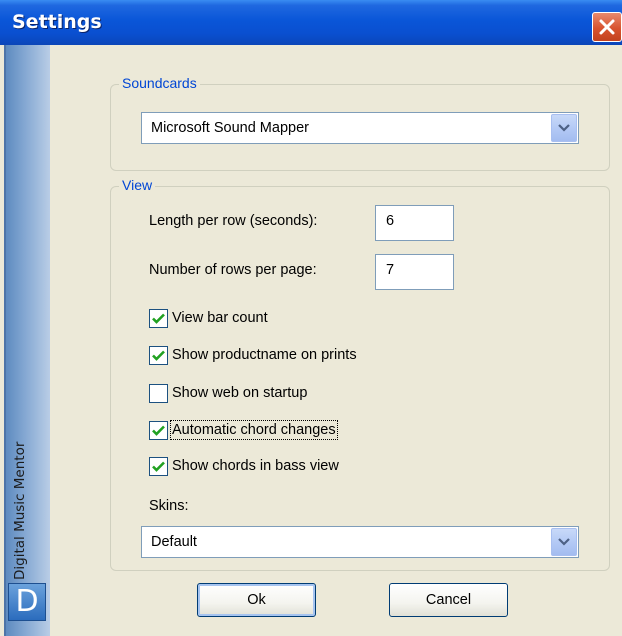  I want to click on rows-per-page-input: 7, so click(414, 272).